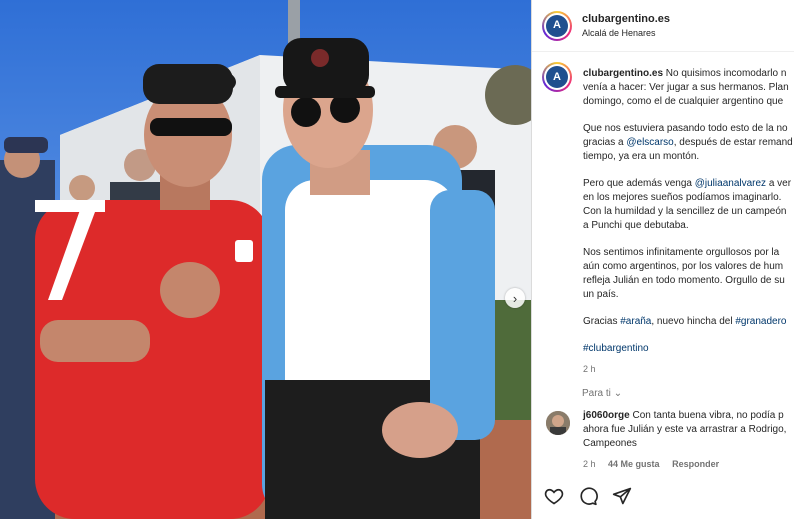 The height and width of the screenshot is (519, 794). Describe the element at coordinates (596, 393) in the screenshot. I see `for-you-label: Para ti` at that location.